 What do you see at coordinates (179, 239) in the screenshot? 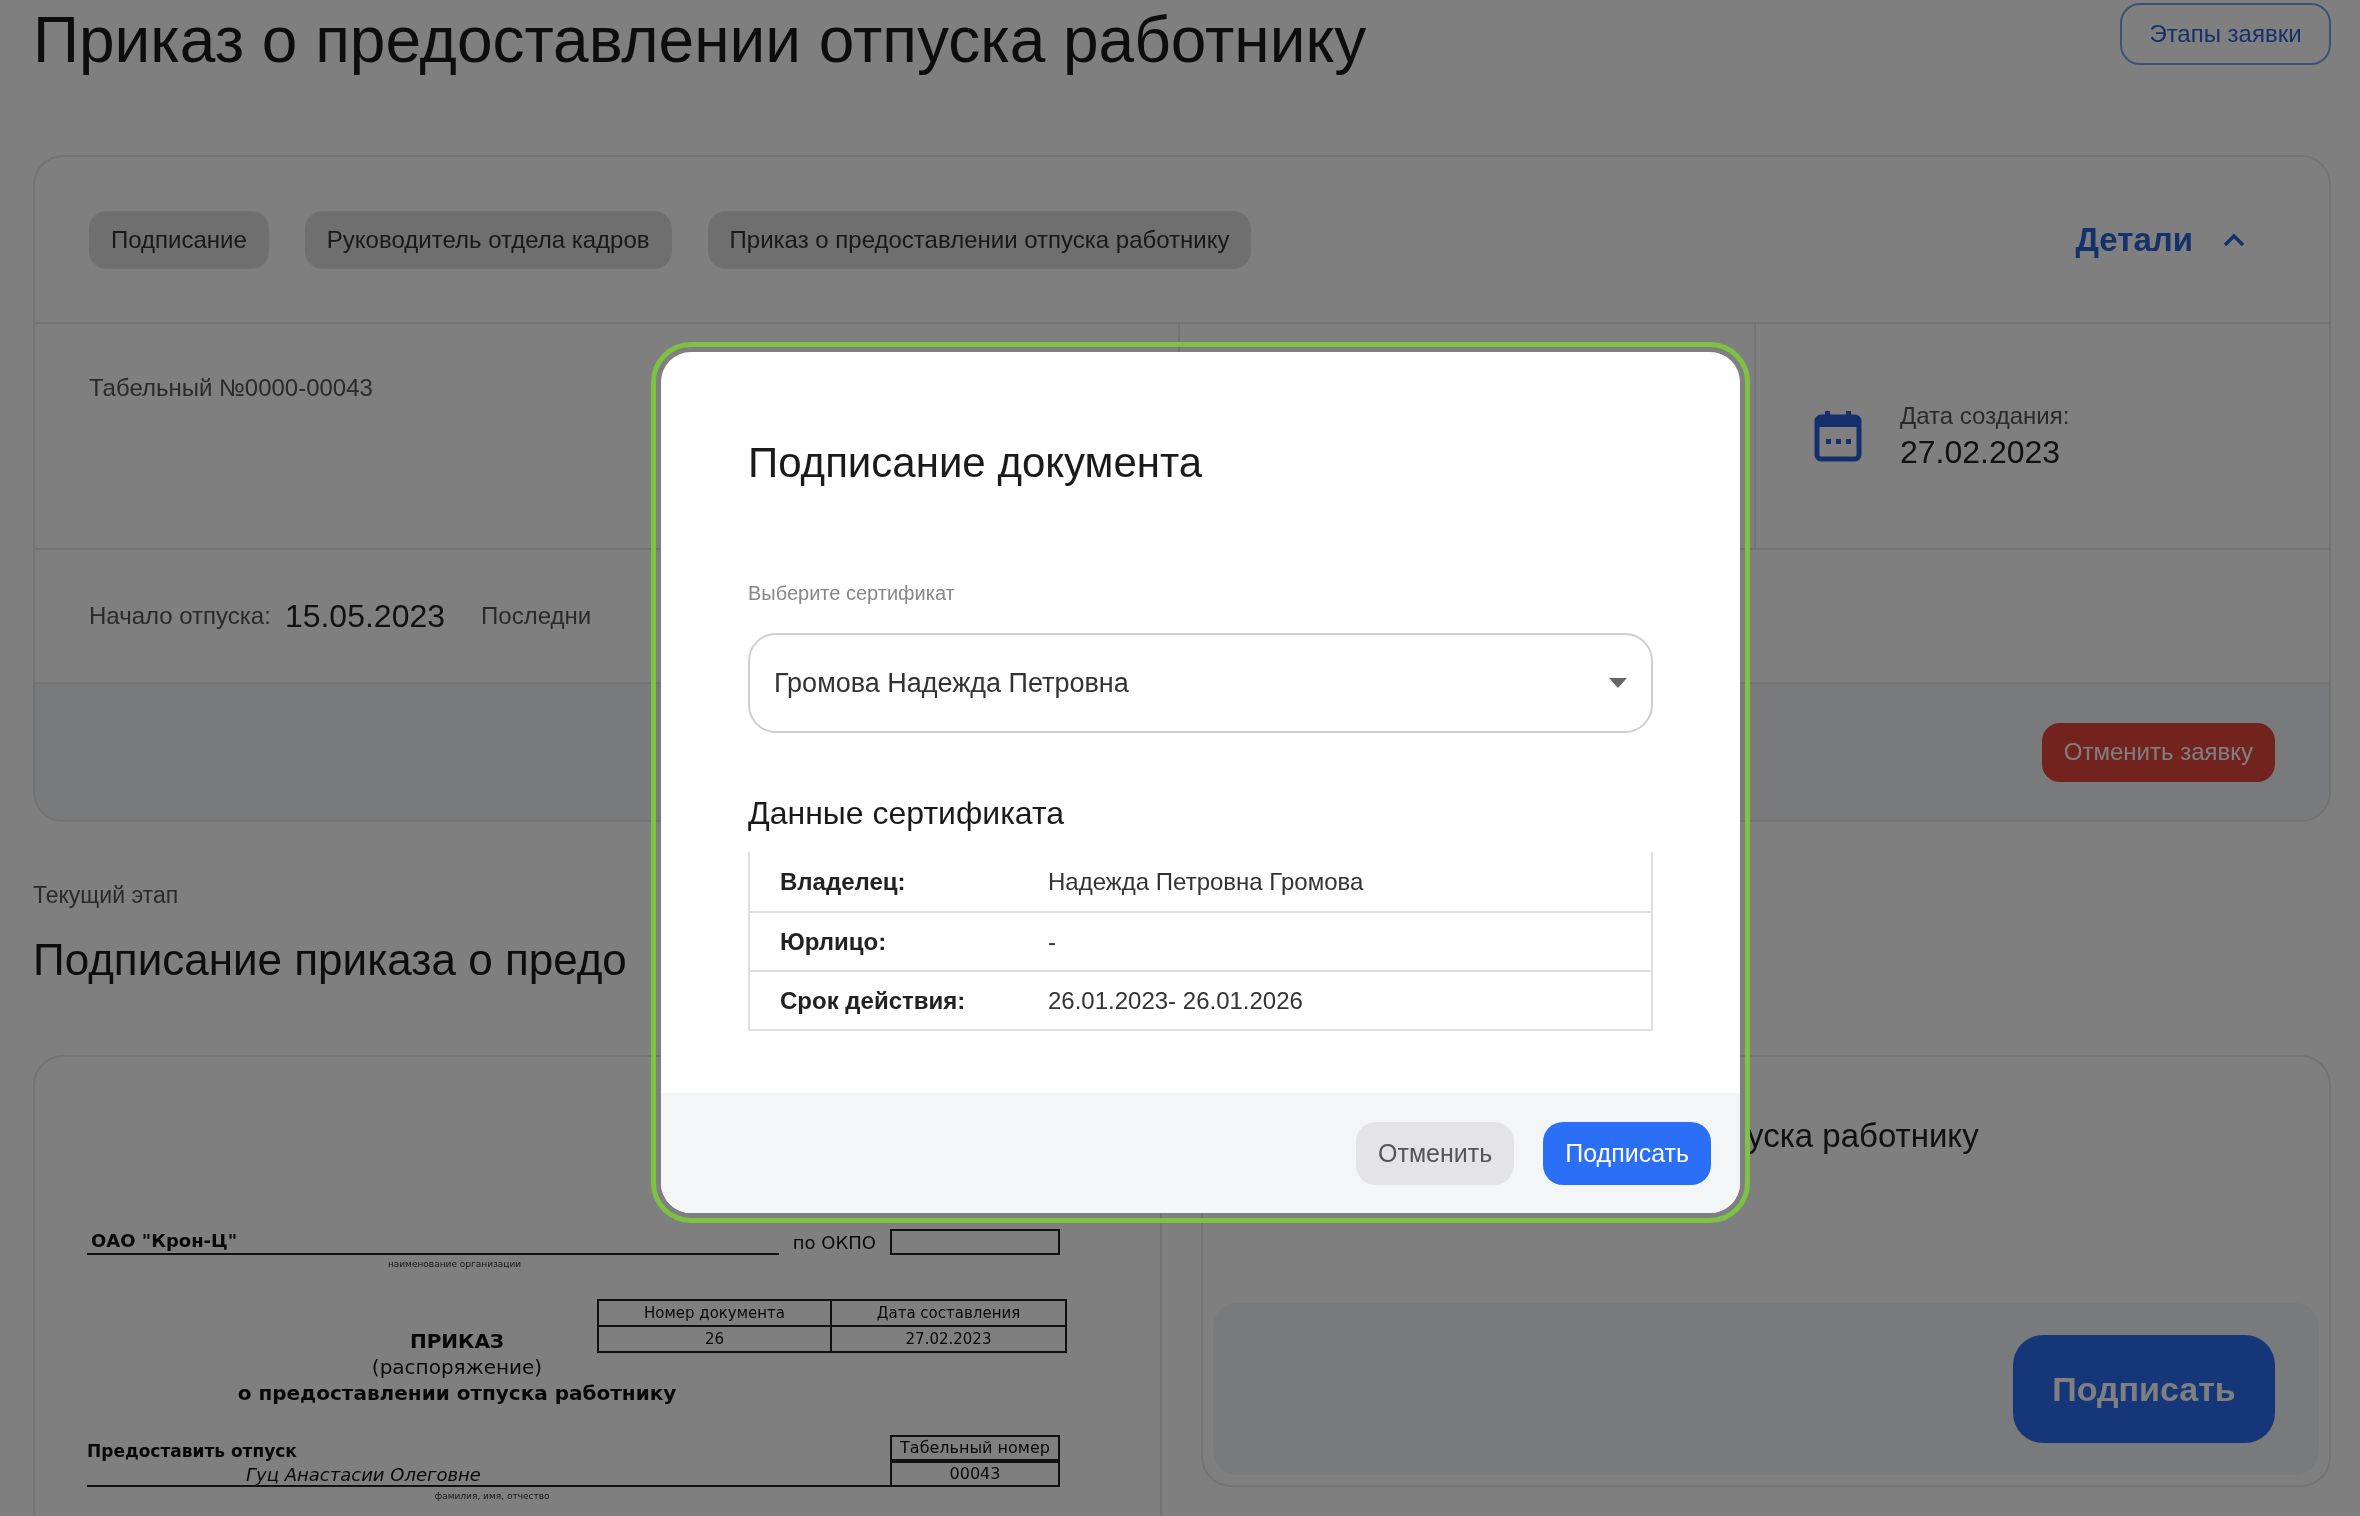
I see `status-chip: Подписание` at bounding box center [179, 239].